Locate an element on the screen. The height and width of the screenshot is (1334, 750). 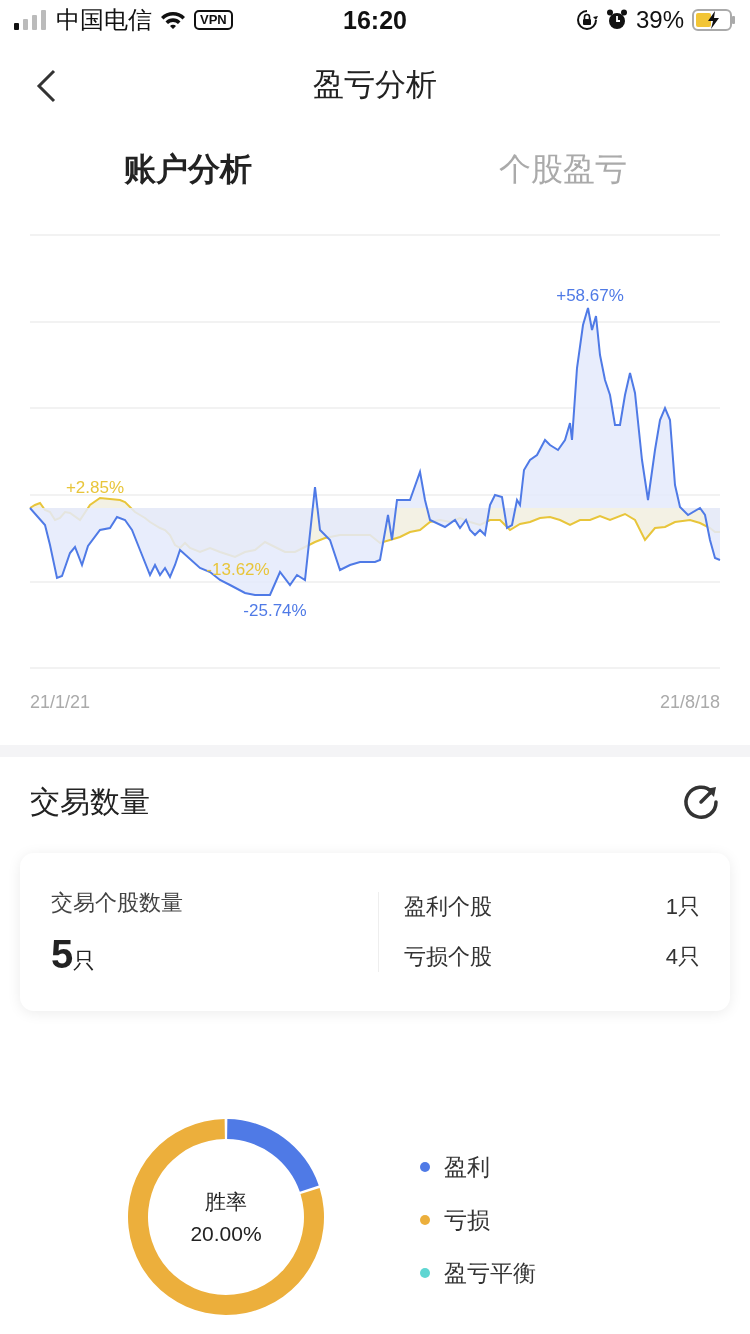
battery-percent: 39% is located at coordinates (659, 20).